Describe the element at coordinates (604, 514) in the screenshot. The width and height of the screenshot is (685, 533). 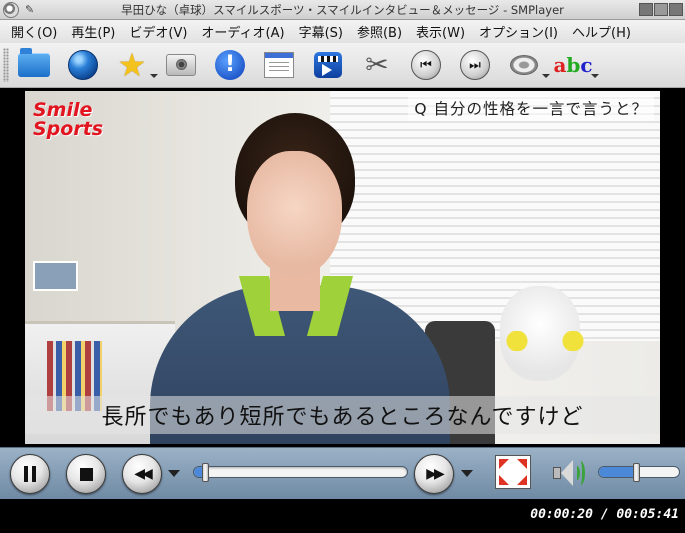
I see `time-display: 00:00:20 / 00:05:41` at that location.